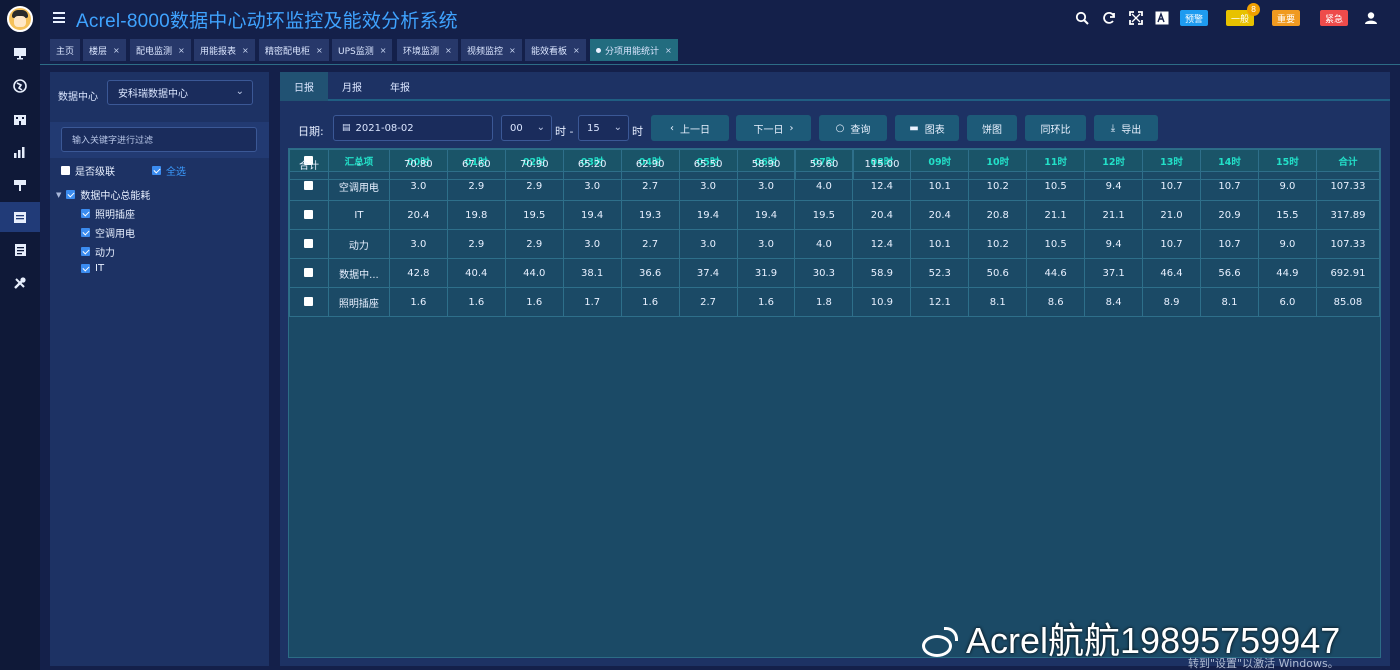  Describe the element at coordinates (20, 217) in the screenshot. I see `report-icon` at that location.